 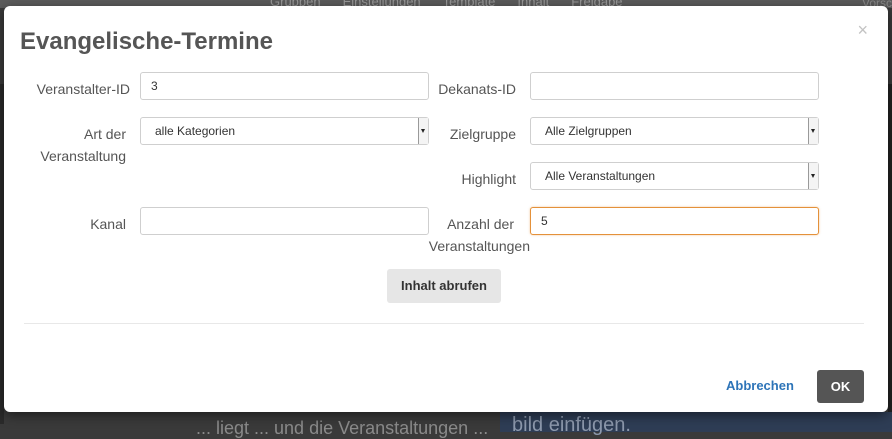 I want to click on fetch-content-button: Inhalt abrufen, so click(x=444, y=286).